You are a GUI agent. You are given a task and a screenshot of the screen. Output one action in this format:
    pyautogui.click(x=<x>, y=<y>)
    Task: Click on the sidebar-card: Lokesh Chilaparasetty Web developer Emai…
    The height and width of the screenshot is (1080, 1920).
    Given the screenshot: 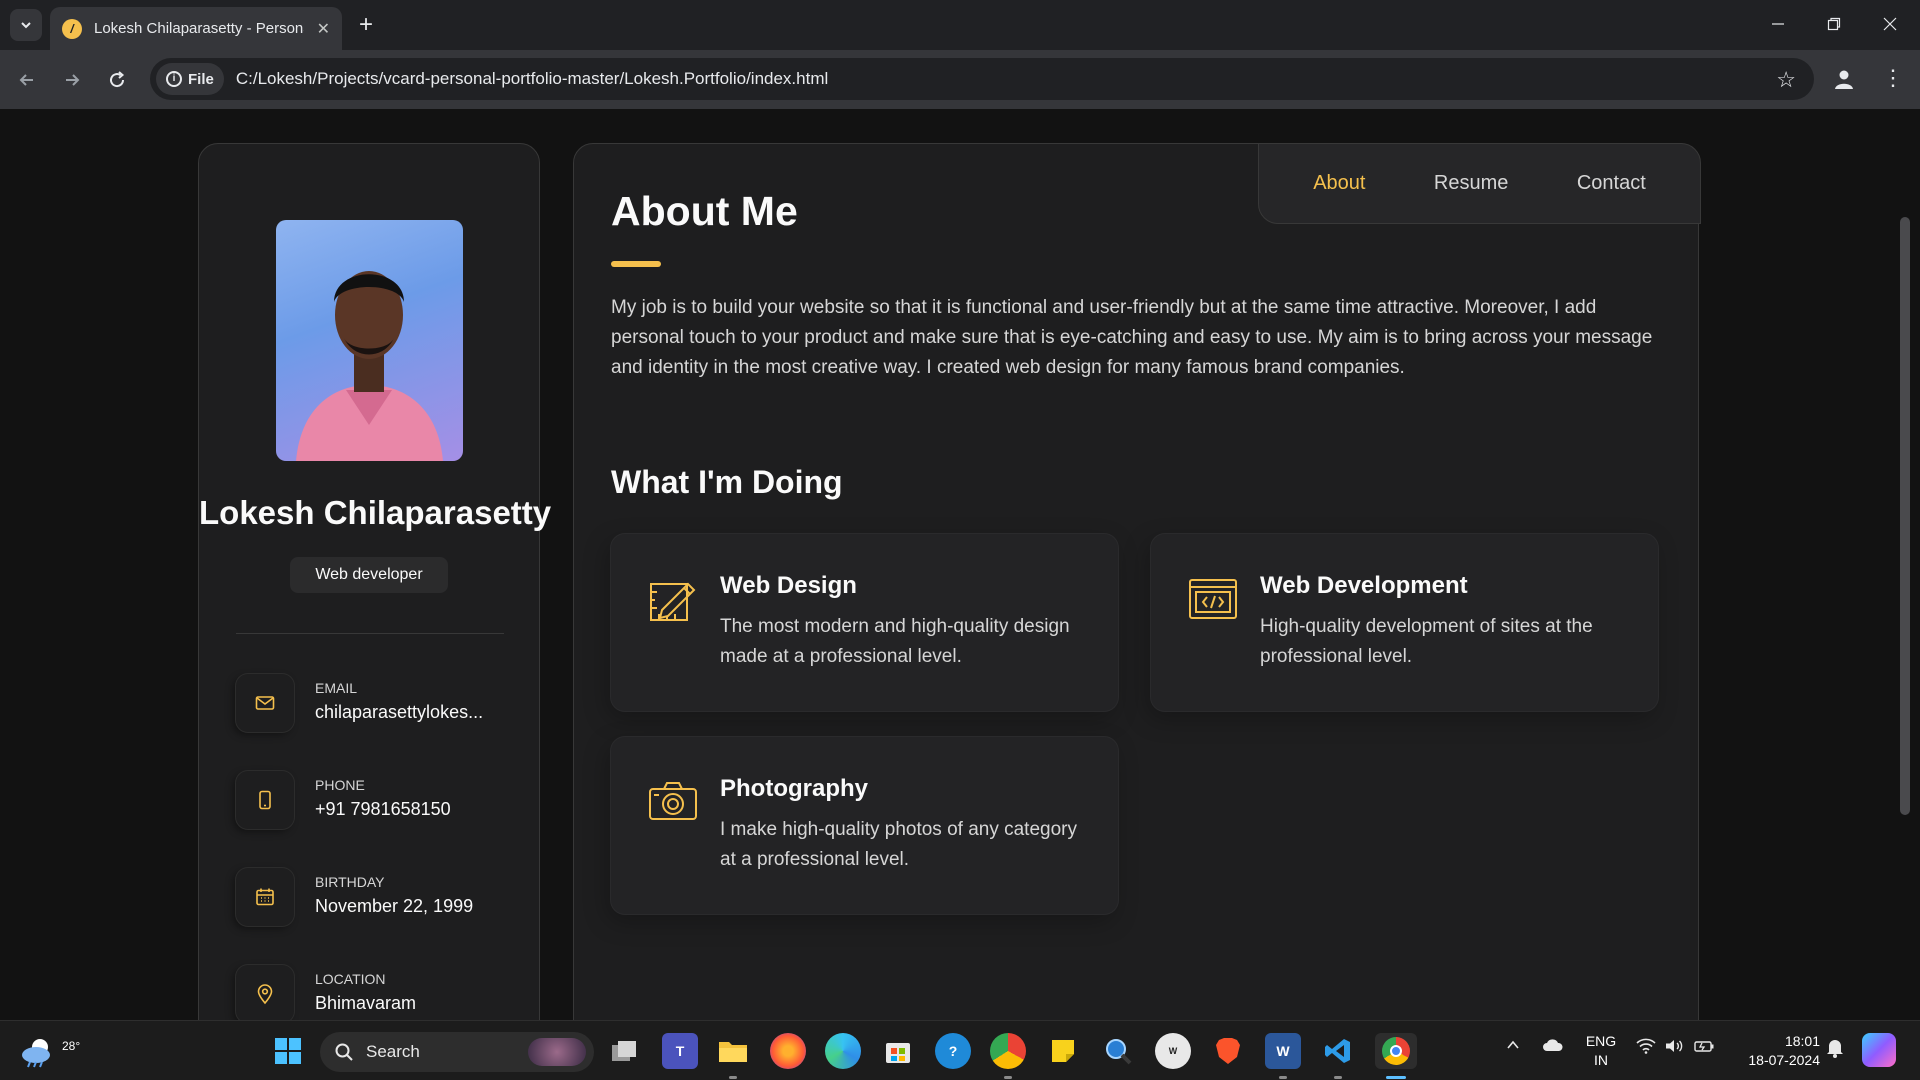 What is the action you would take?
    pyautogui.click(x=375, y=581)
    